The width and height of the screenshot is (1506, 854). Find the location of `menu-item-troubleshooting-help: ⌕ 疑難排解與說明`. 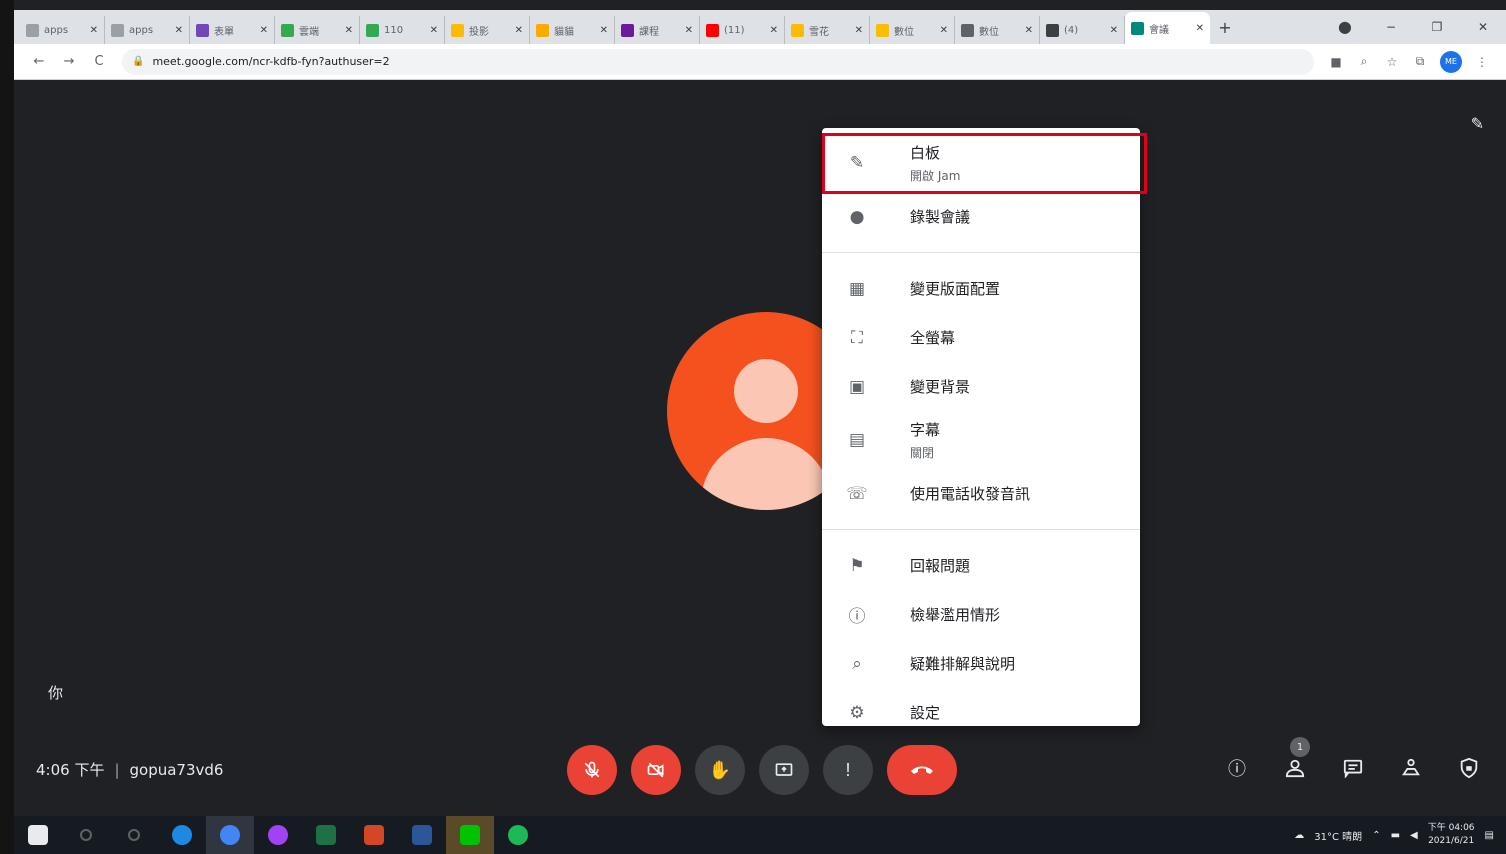

menu-item-troubleshooting-help: ⌕ 疑難排解與說明 is located at coordinates (981, 663).